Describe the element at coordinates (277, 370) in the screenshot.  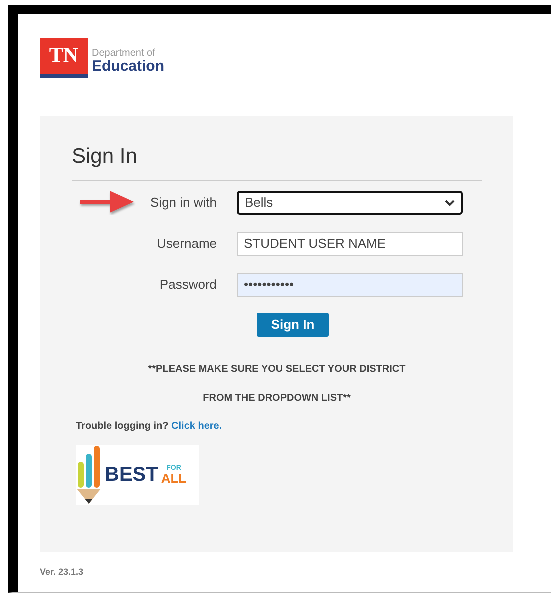
I see `notice-text: **PLEASE MAKE SURE YOU SELECT YOUR DISTRICT` at that location.